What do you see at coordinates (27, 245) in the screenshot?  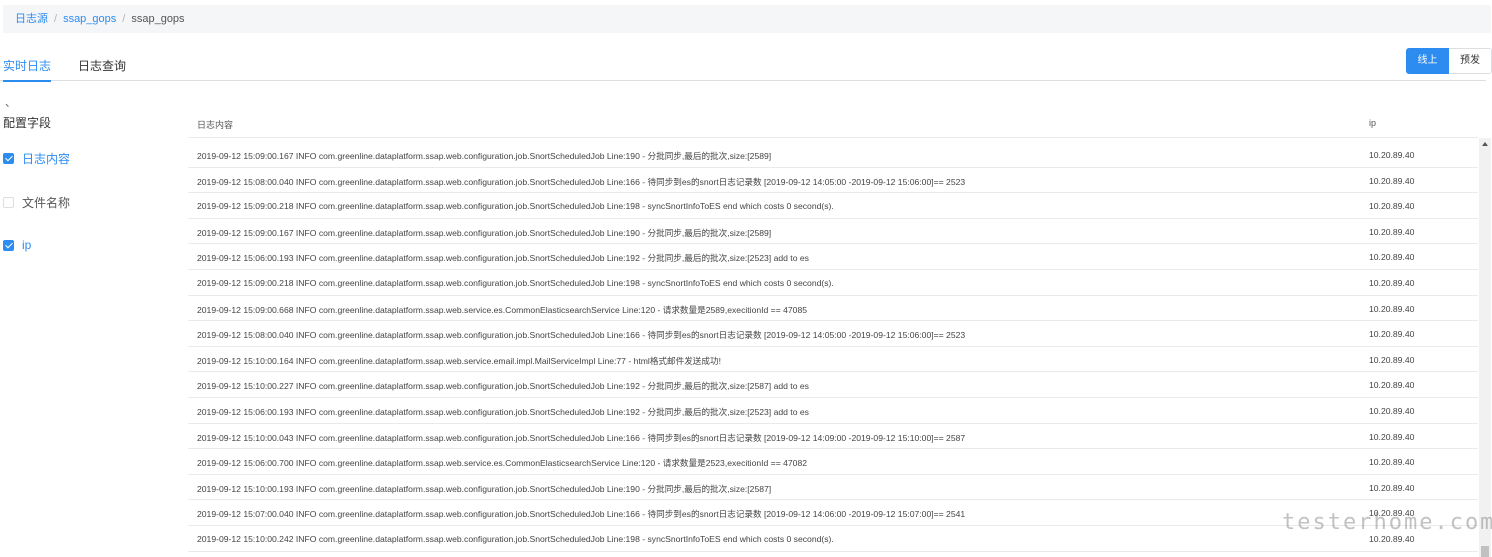 I see `field-label: ip` at bounding box center [27, 245].